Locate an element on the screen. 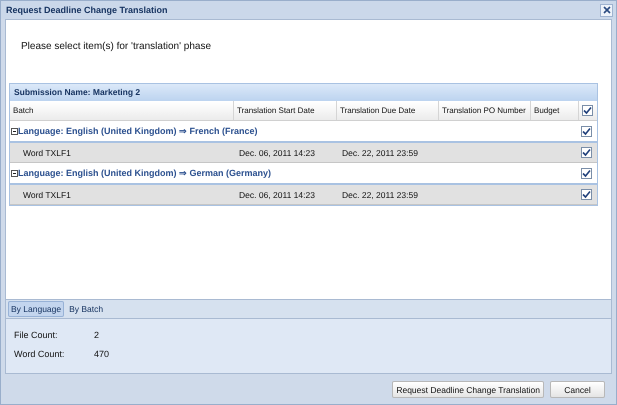 The height and width of the screenshot is (405, 617). group-label: Language: English (United Kingdom) ⇒ French (France) is located at coordinates (138, 131).